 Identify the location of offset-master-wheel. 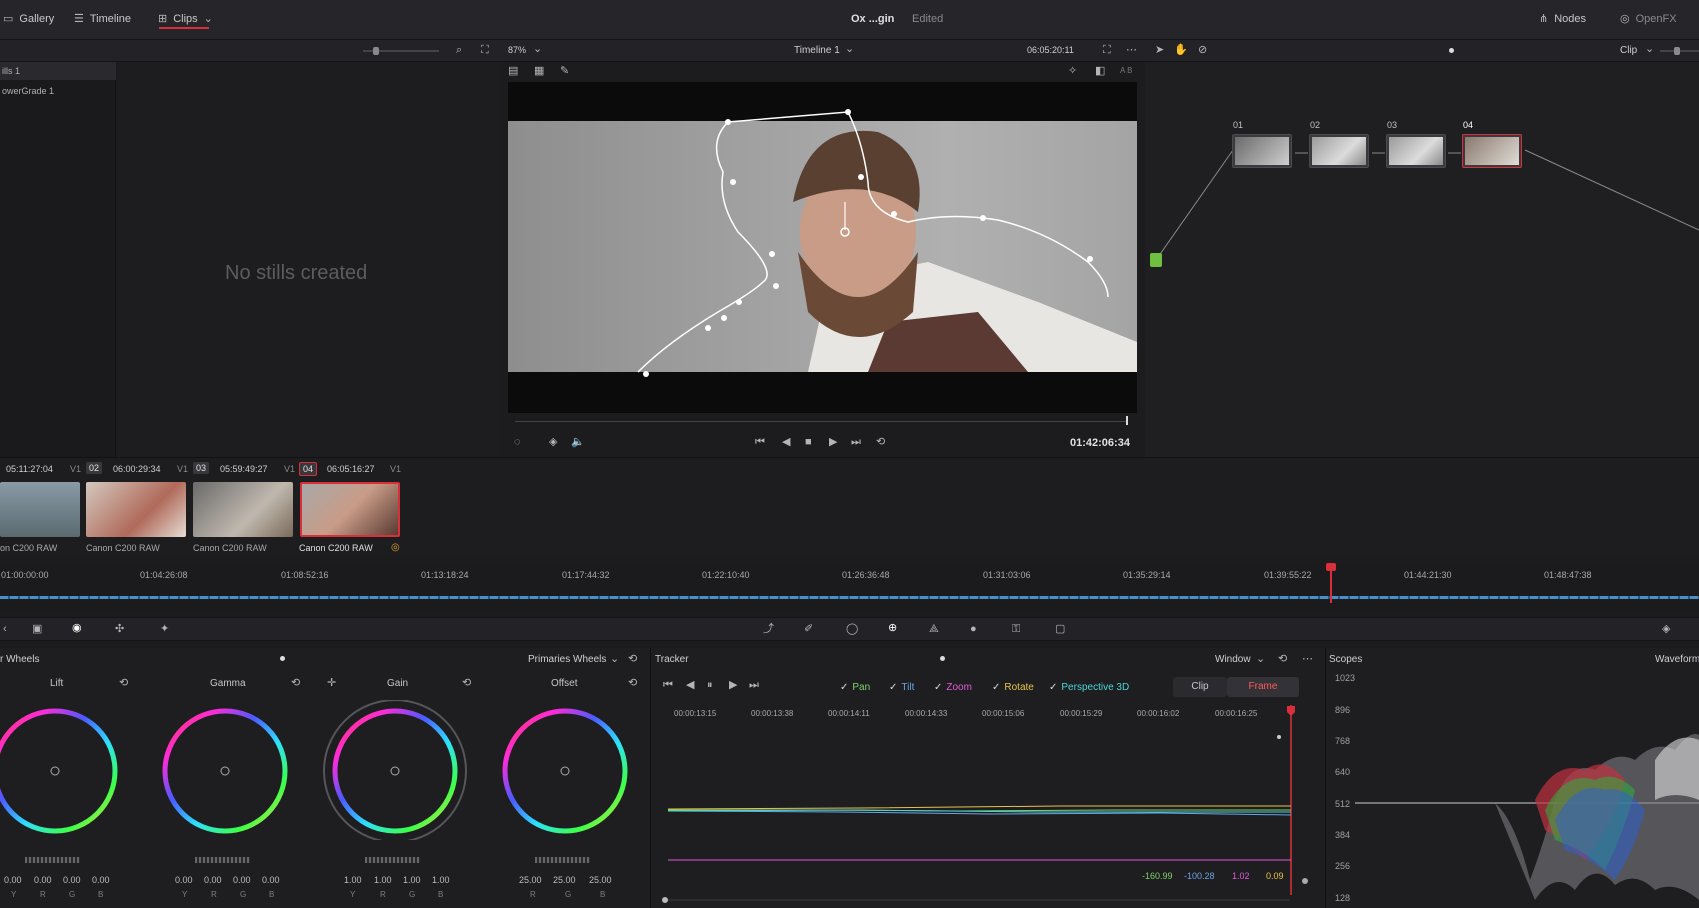
(562, 860).